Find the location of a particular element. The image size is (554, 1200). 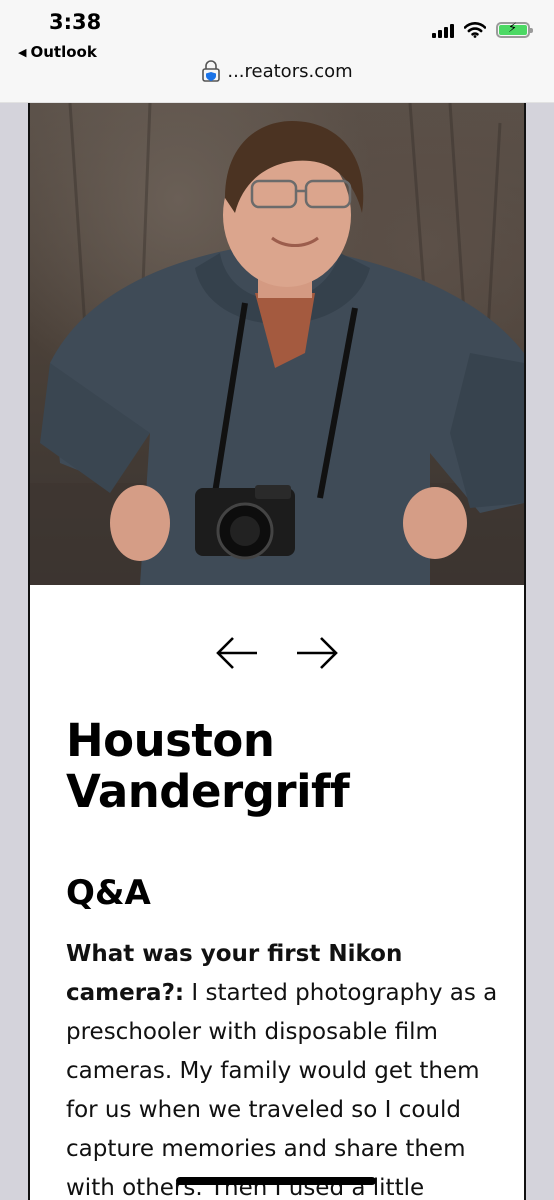

arrow-left-icon is located at coordinates (236, 653).